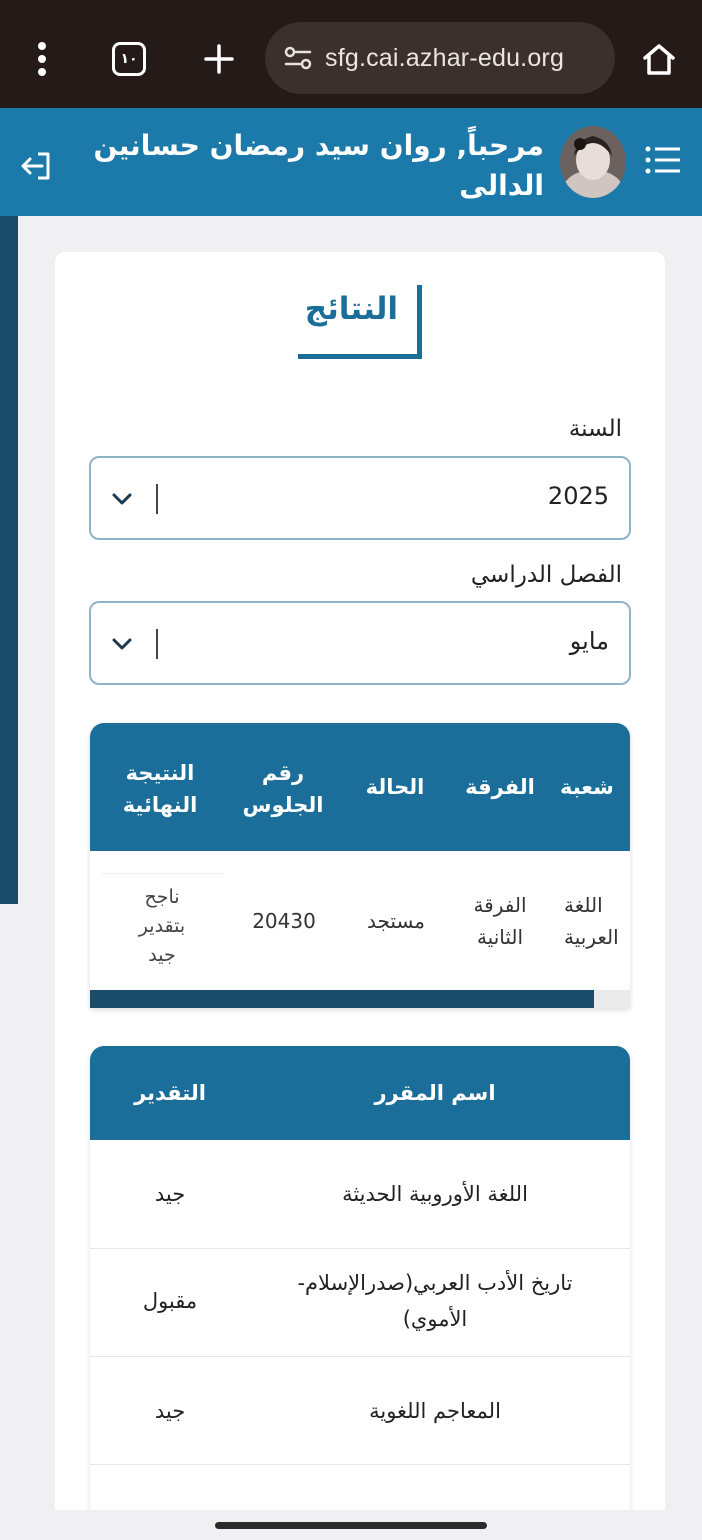 This screenshot has height=1540, width=702. I want to click on header-level: الفرقة, so click(500, 787).